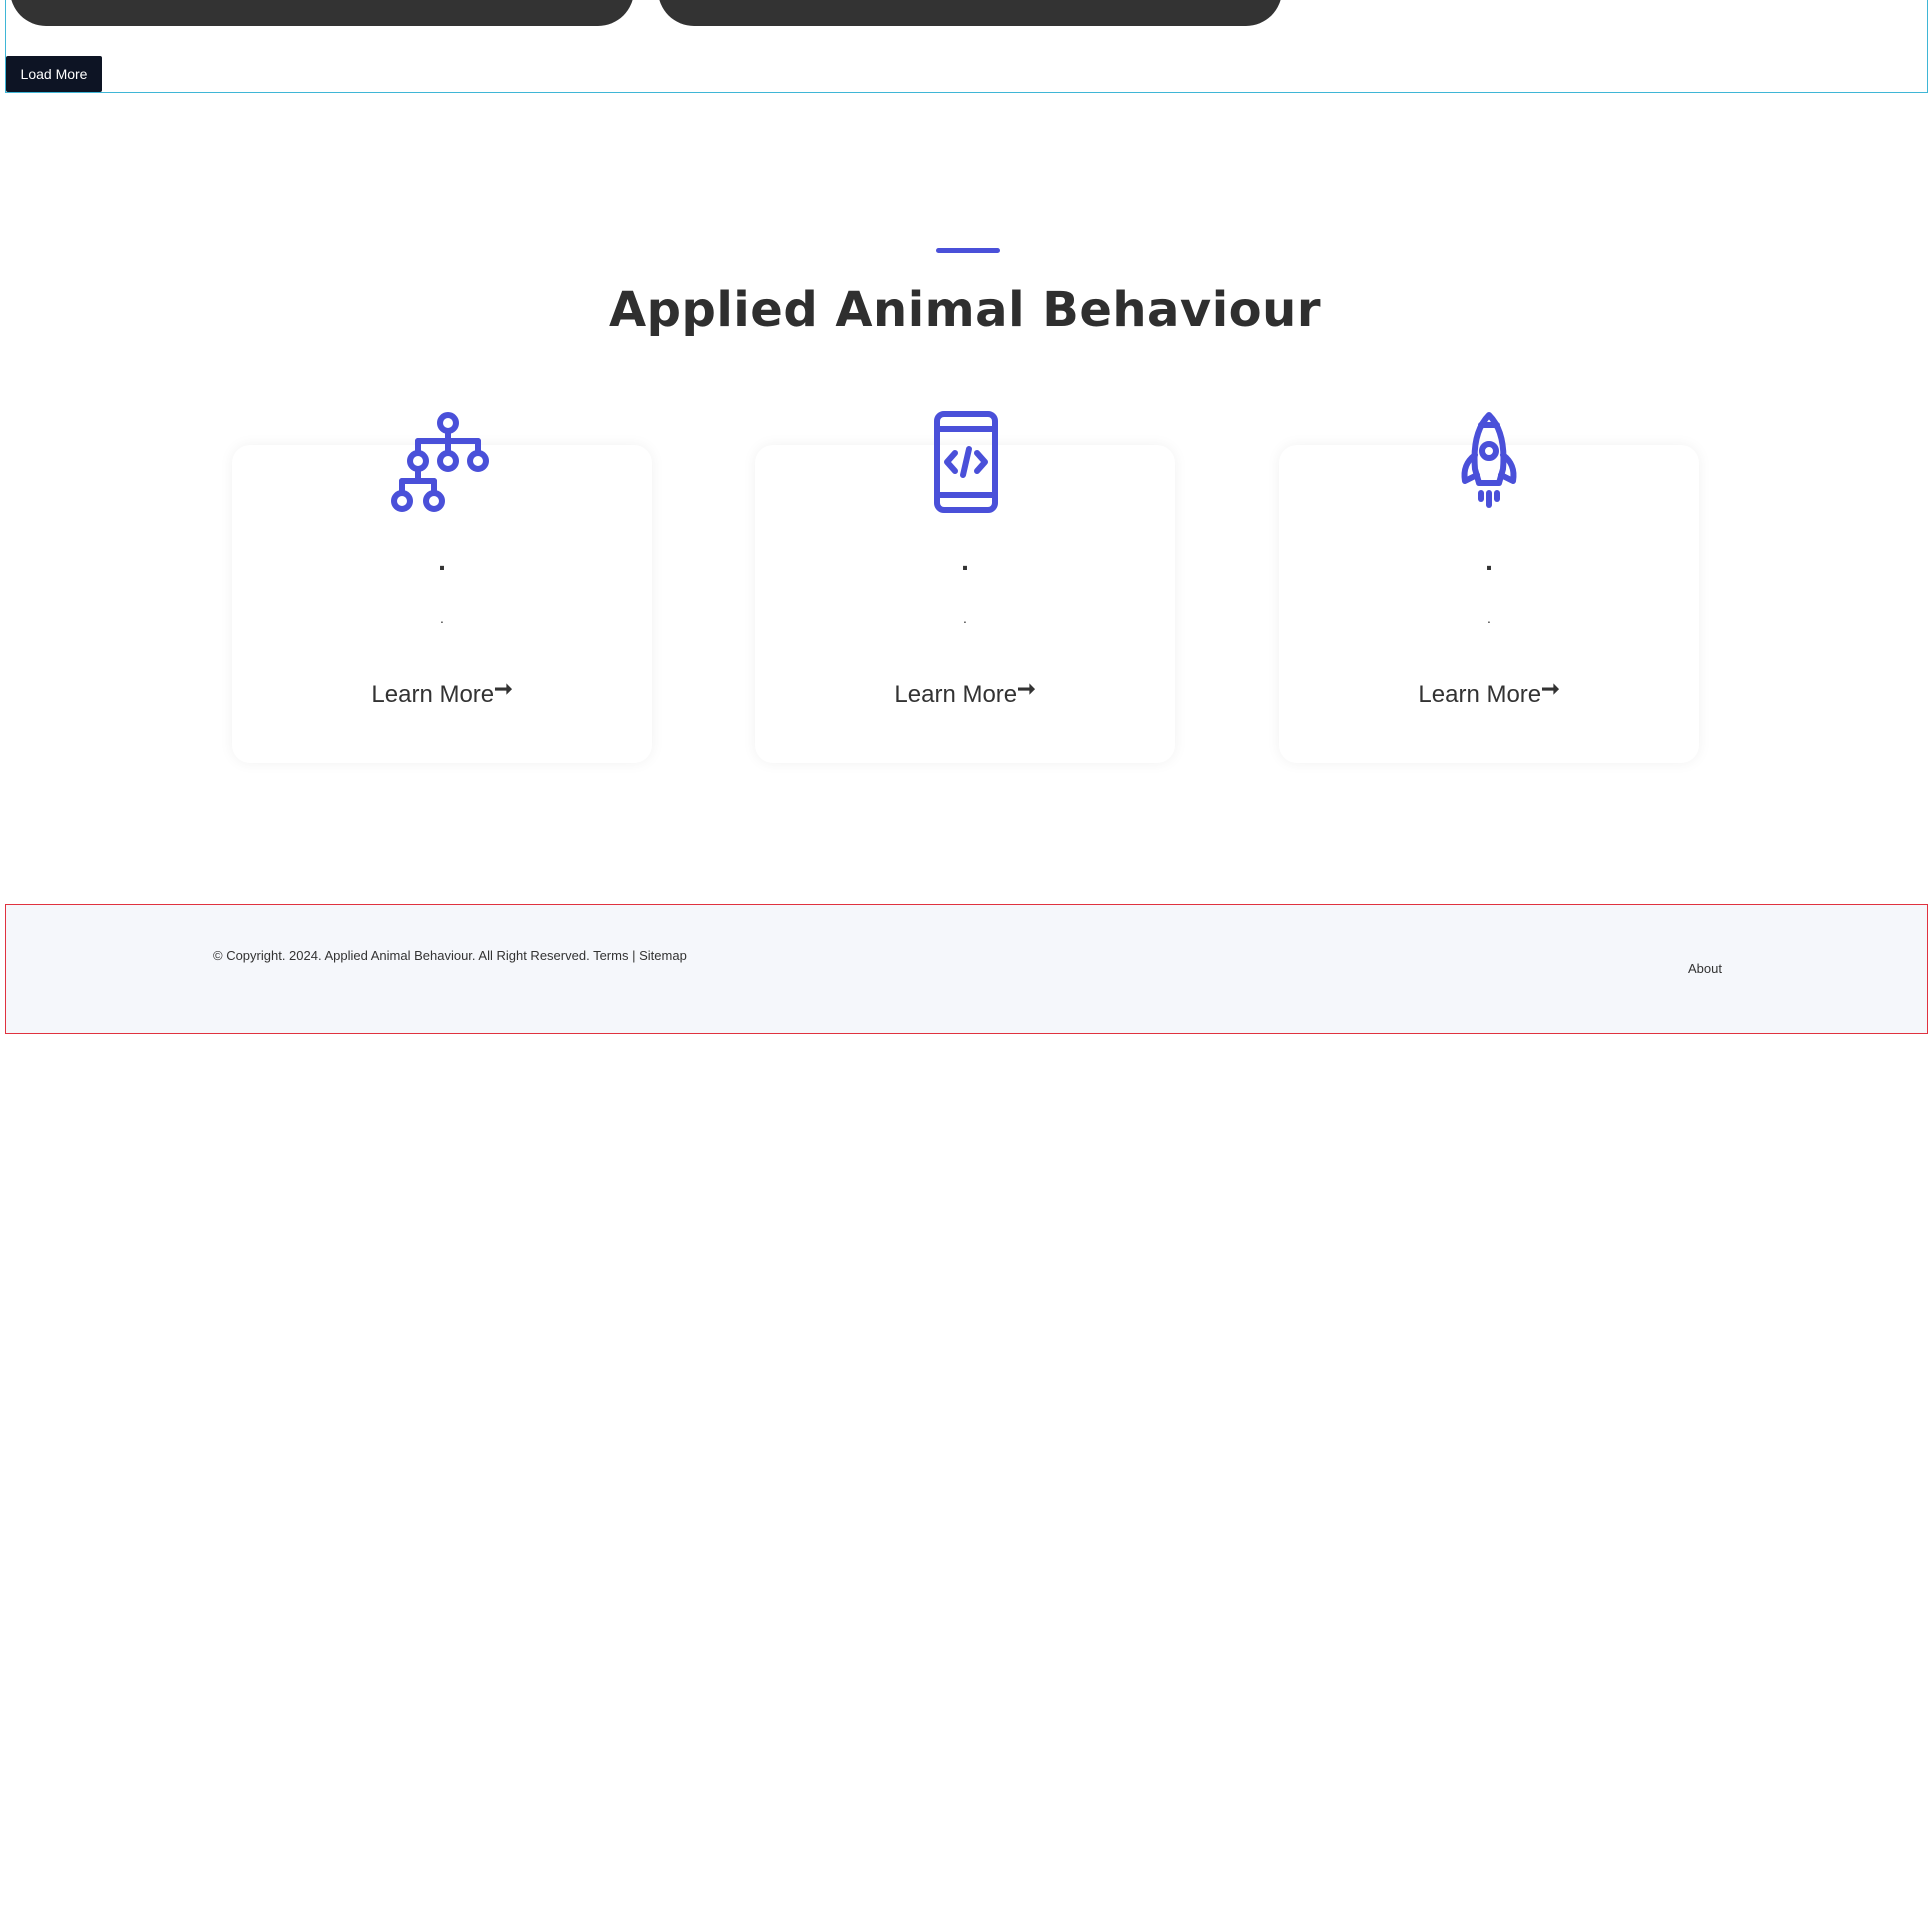 This screenshot has width=1930, height=1930. What do you see at coordinates (610, 955) in the screenshot?
I see `terms-link: Terms` at bounding box center [610, 955].